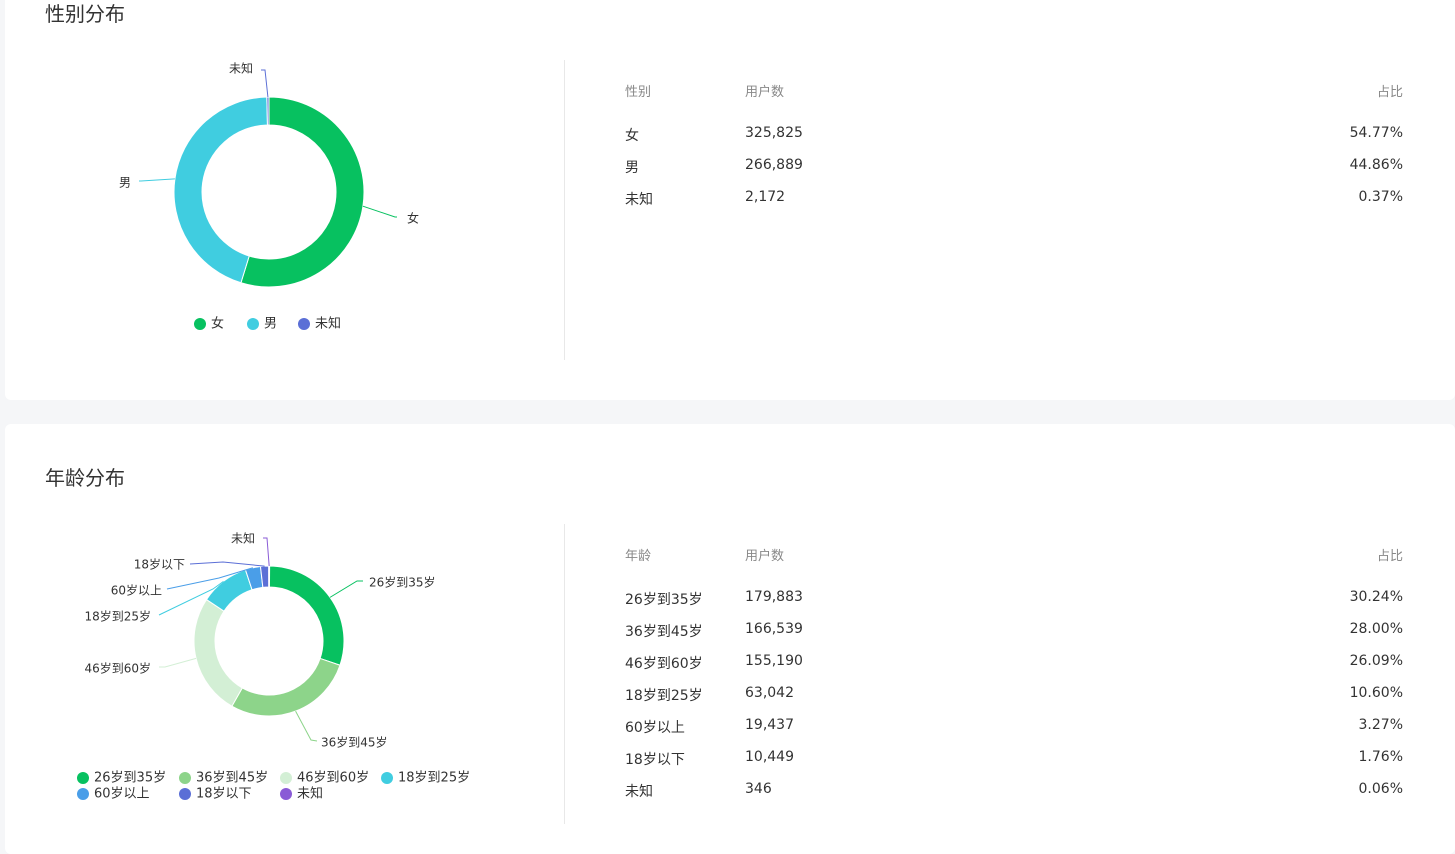  Describe the element at coordinates (655, 728) in the screenshot. I see `row-label: 60岁以上` at that location.